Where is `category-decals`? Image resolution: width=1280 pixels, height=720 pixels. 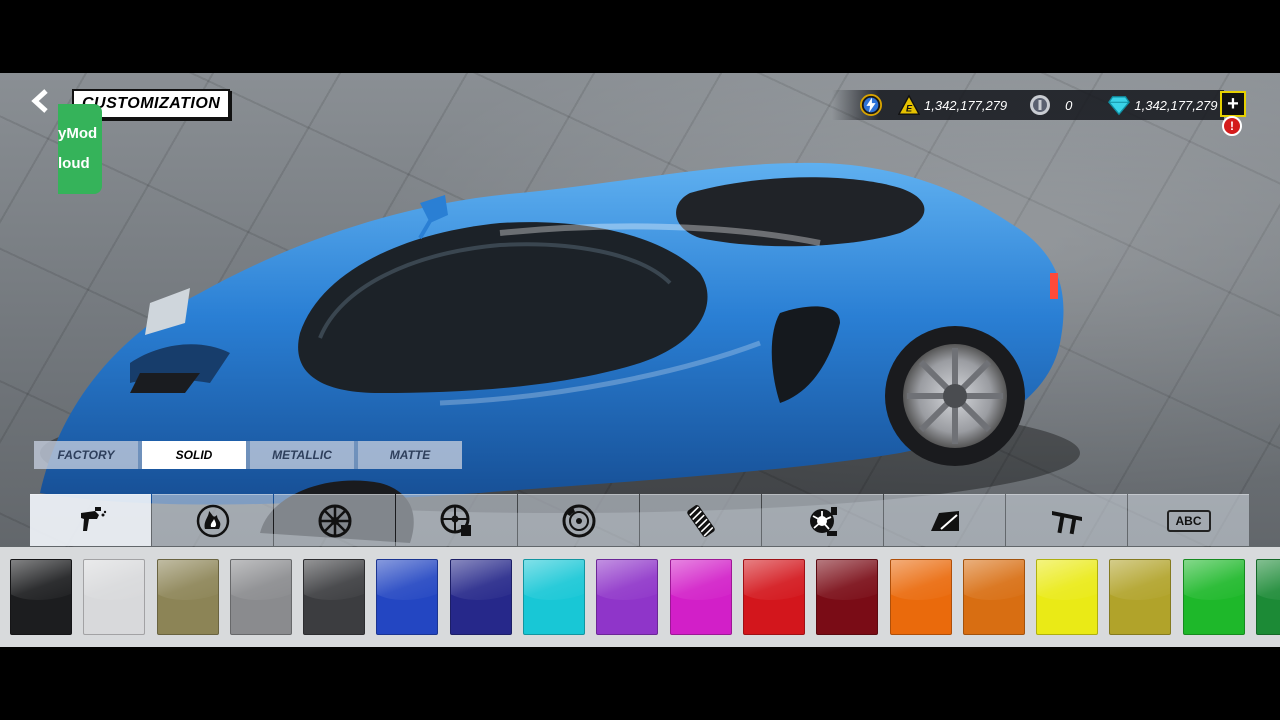
category-decals is located at coordinates (212, 520).